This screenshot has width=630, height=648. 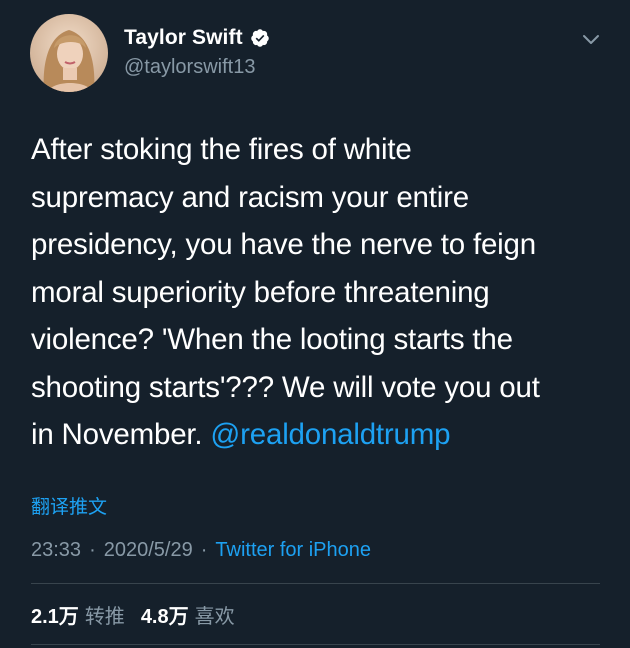 I want to click on tweet-line: shooting starts'??? We will vote you out, so click(x=285, y=387).